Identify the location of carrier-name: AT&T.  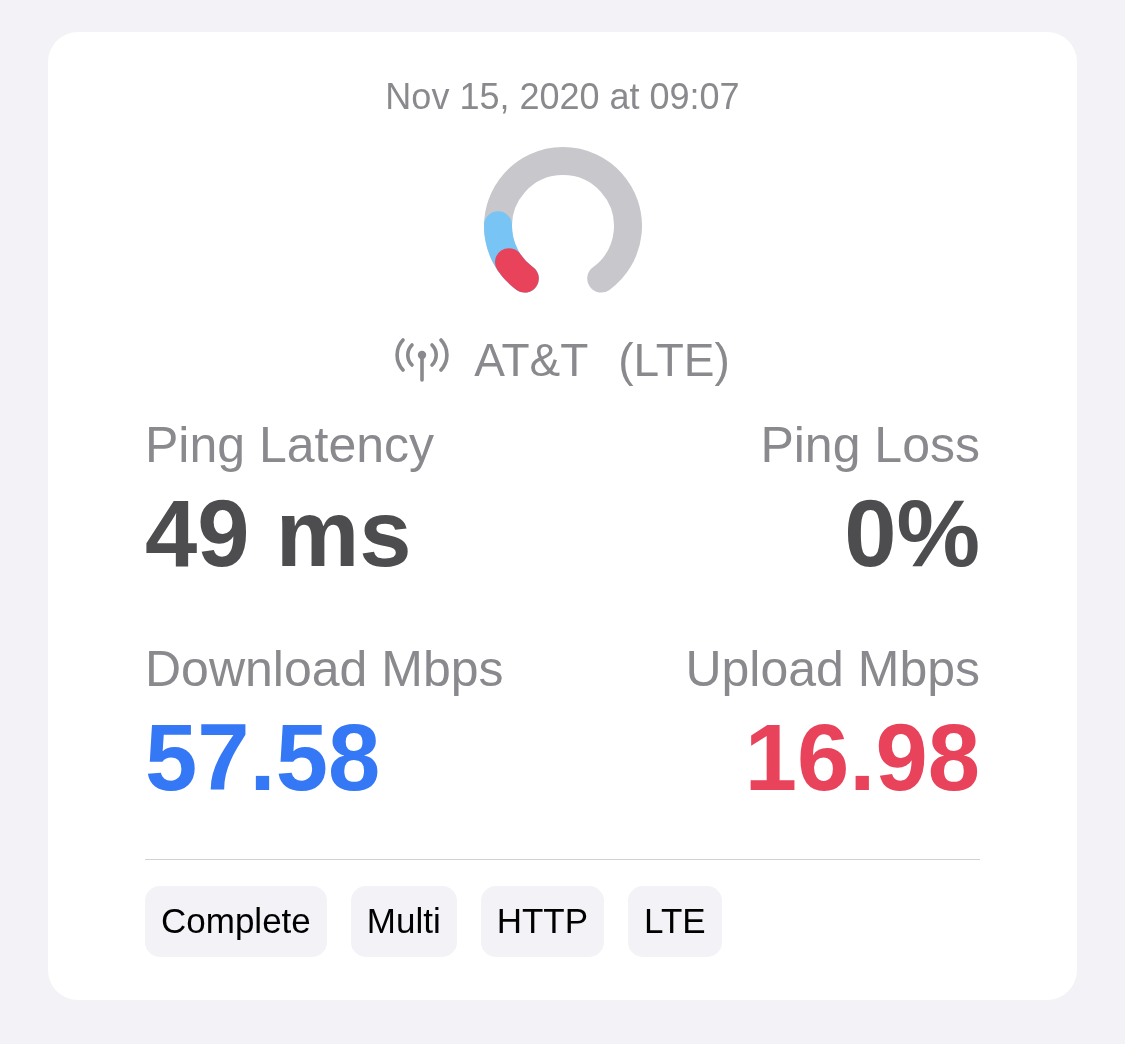
(531, 360).